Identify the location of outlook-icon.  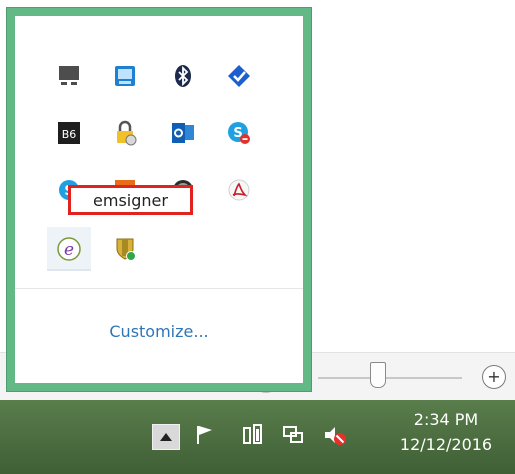
(183, 133).